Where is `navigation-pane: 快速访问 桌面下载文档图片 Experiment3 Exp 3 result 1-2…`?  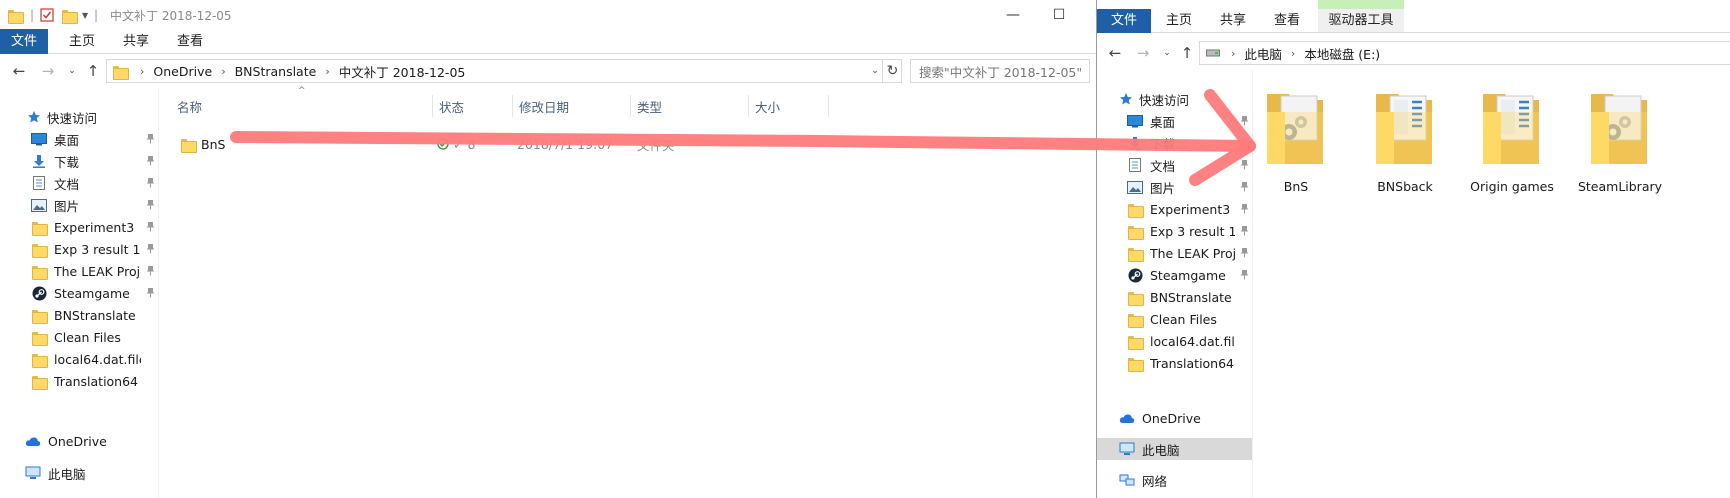
navigation-pane: 快速访问 桌面下载文档图片 Experiment3 Exp 3 result 1-2… is located at coordinates (1174, 284).